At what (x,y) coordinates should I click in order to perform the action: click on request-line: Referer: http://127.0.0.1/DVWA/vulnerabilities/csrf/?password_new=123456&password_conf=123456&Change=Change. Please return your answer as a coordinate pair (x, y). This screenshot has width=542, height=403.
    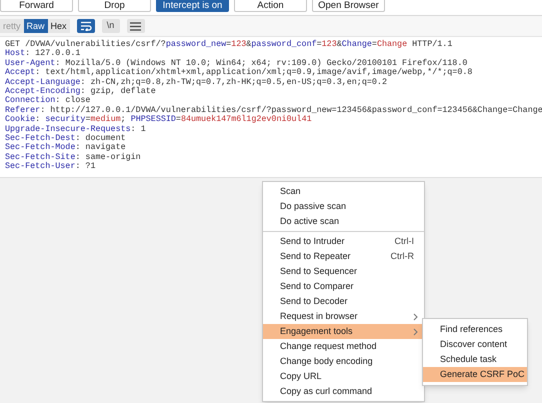
    Looking at the image, I should click on (273, 110).